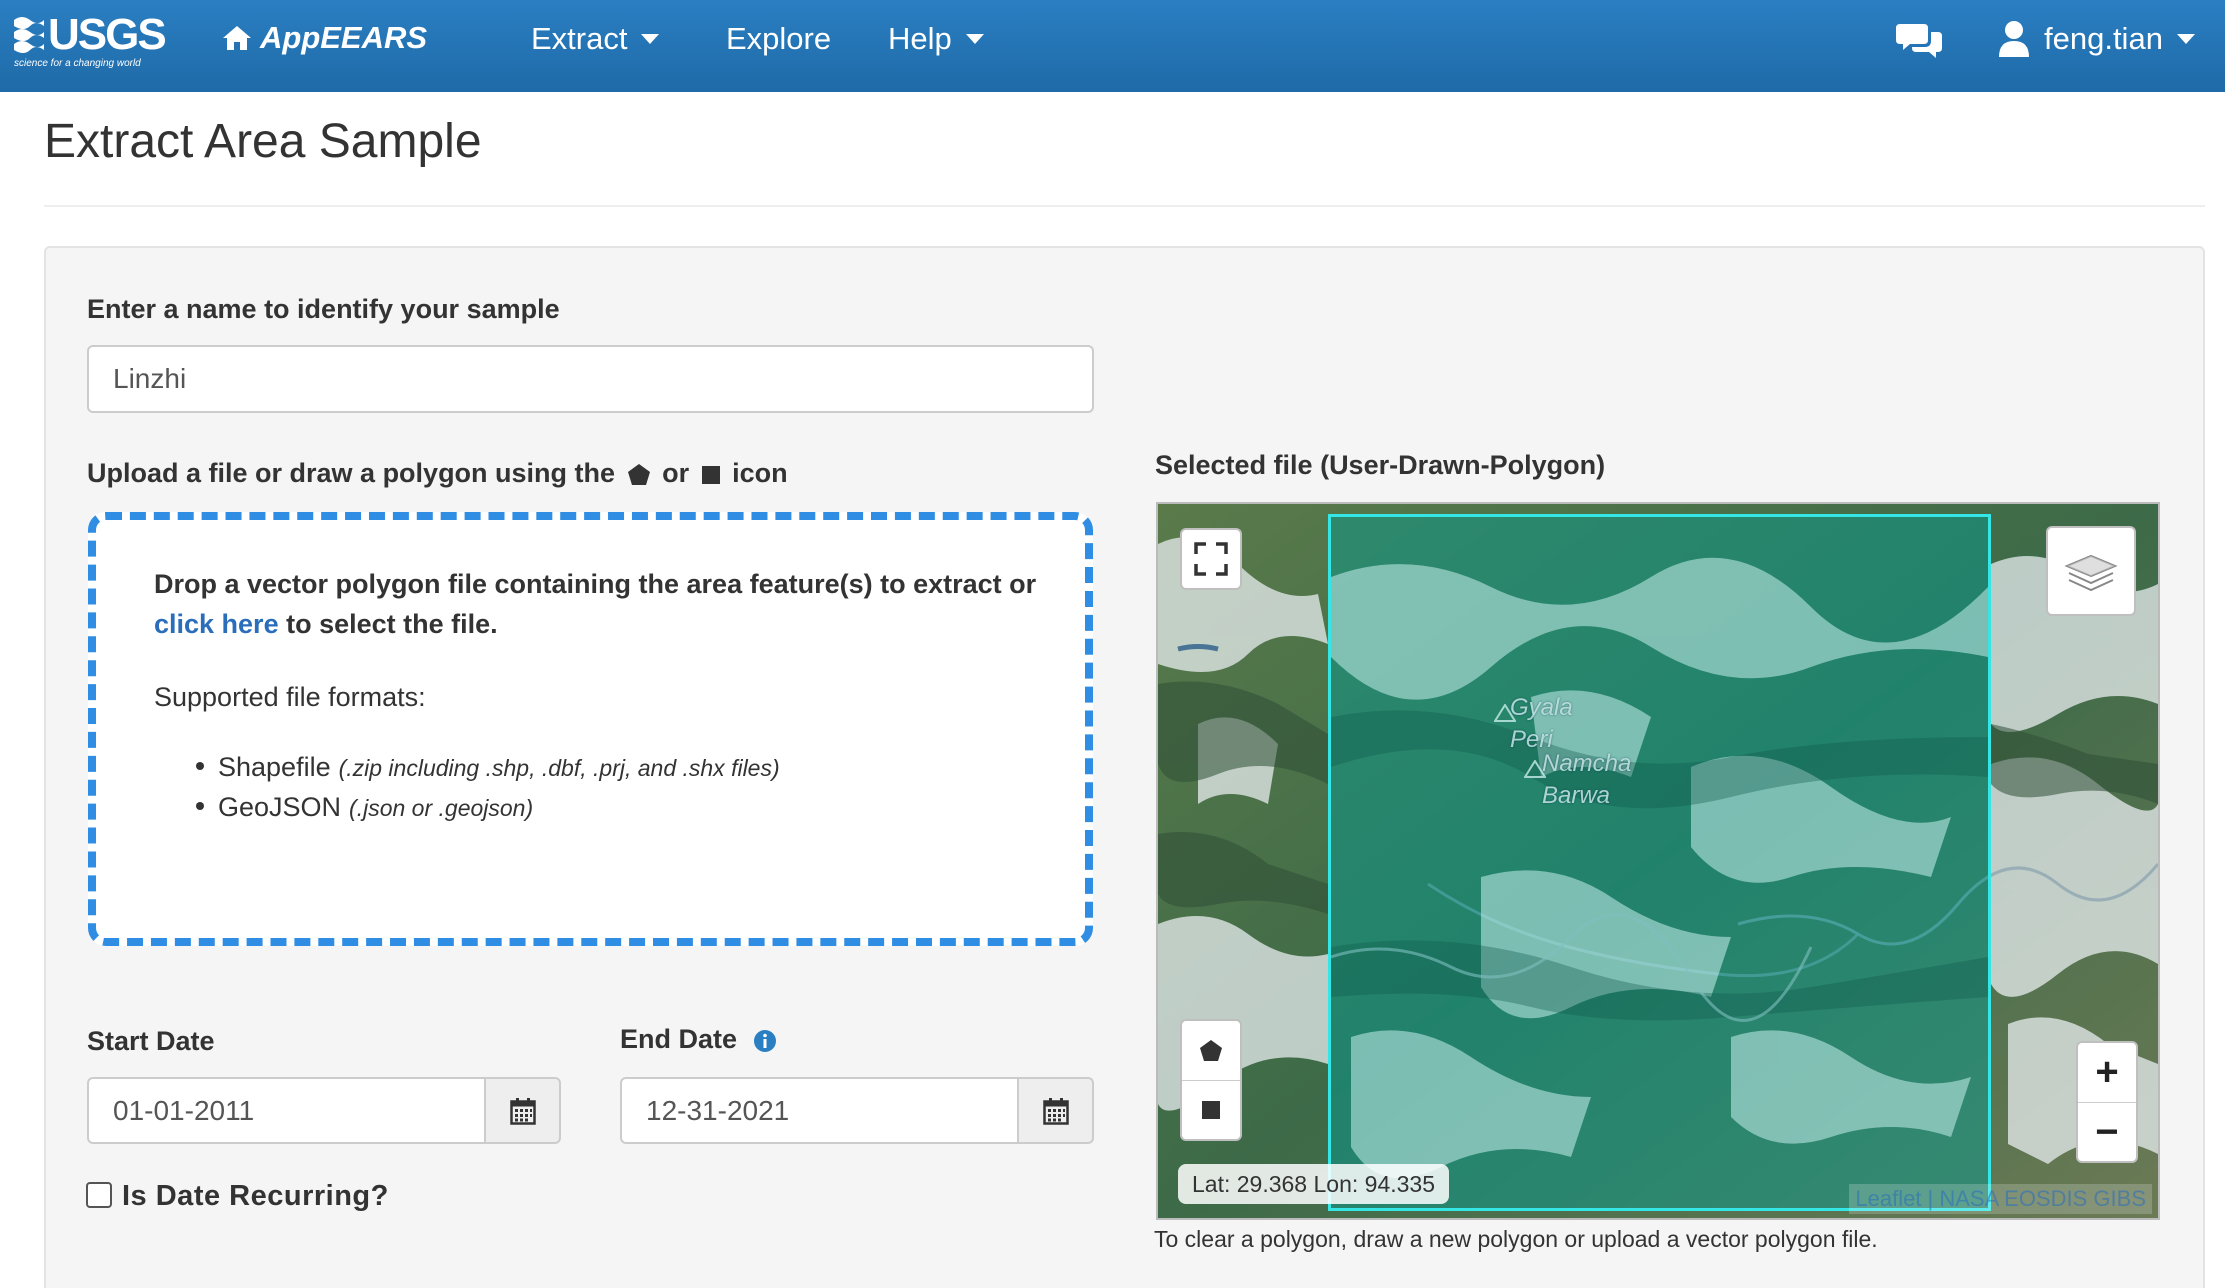 This screenshot has width=2225, height=1288. What do you see at coordinates (1576, 795) in the screenshot?
I see `place-namcha-line2: Barwa` at bounding box center [1576, 795].